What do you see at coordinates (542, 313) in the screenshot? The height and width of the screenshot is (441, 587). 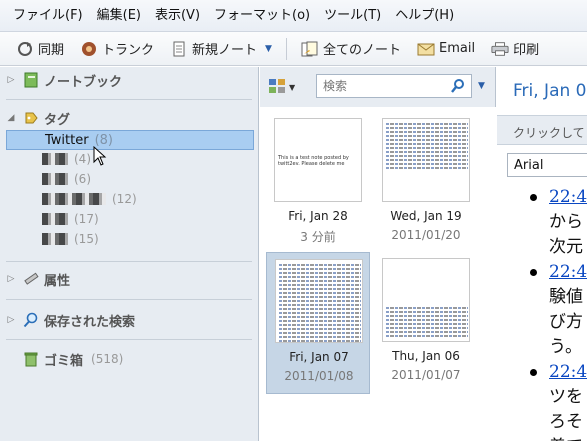 I see `note-body: 22:4 から 次元 22:4 験値 び方 う。 22:4 ツを ろそ 着て` at bounding box center [542, 313].